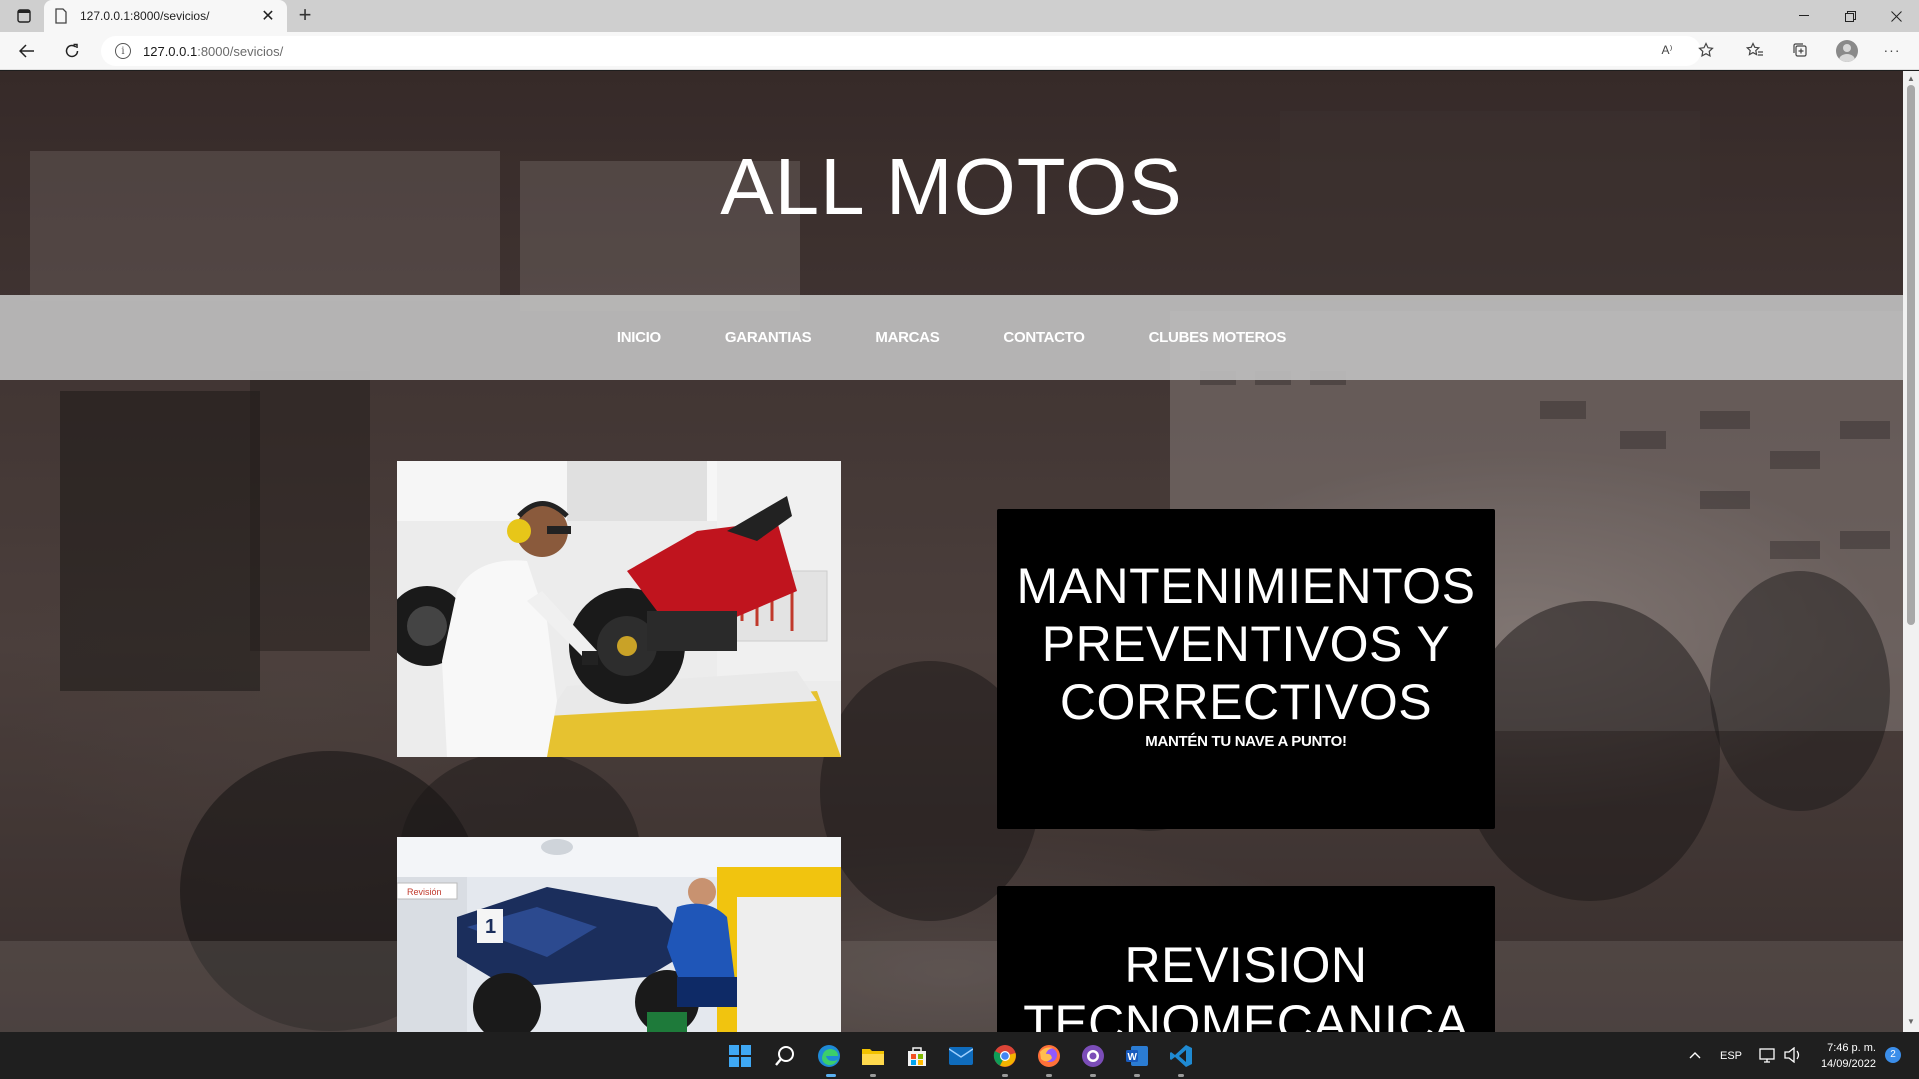  I want to click on word-running-indicator, so click(1137, 1075).